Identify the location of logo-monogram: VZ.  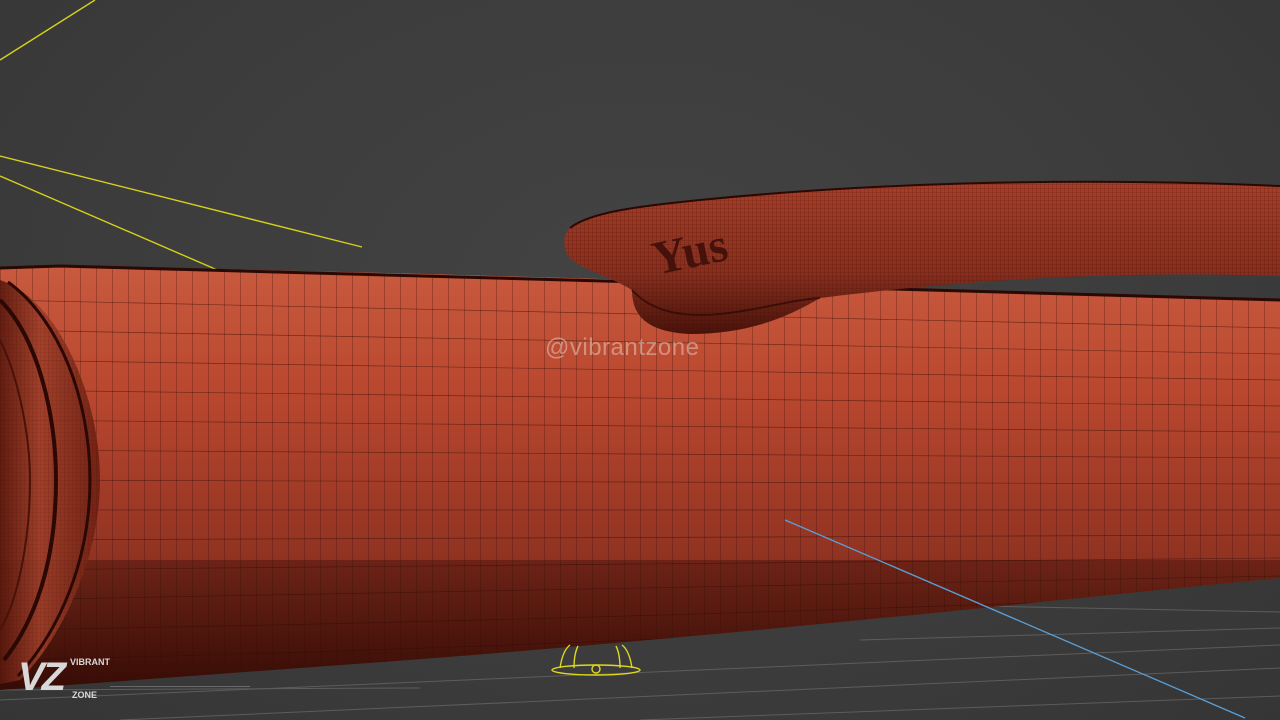
(42, 677).